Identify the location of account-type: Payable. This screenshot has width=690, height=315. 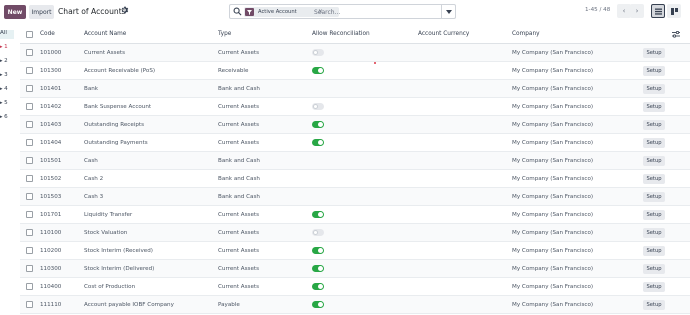
(229, 304).